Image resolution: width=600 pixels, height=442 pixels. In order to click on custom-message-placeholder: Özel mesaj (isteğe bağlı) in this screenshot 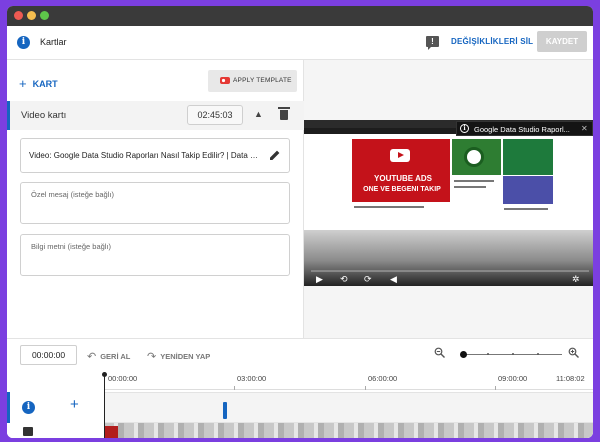, I will do `click(72, 194)`.